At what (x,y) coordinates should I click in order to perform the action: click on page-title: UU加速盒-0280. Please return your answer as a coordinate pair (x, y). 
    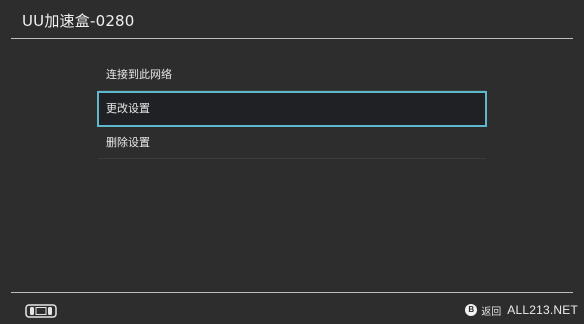
    Looking at the image, I should click on (78, 21).